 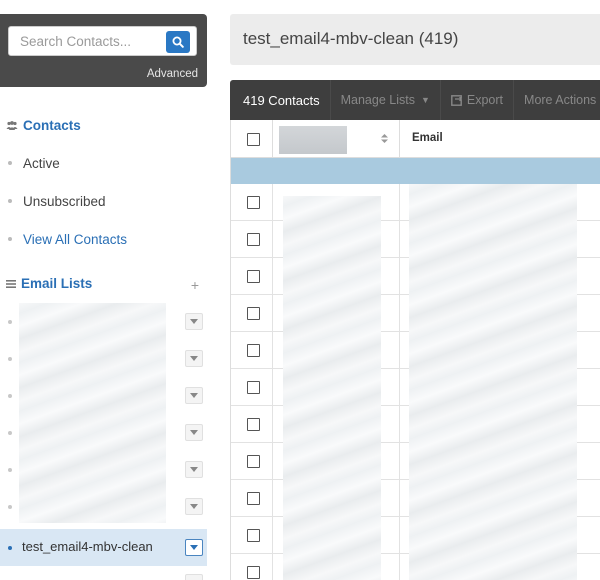 I want to click on list-title-bar: test_email4-mbv-clean (419), so click(x=415, y=39).